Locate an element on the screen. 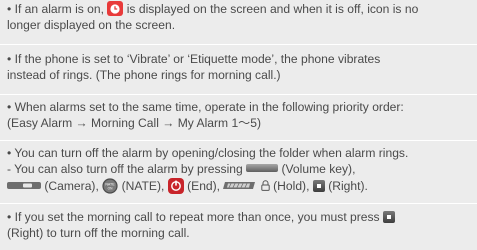  note-line: longer displayed on the screen. is located at coordinates (91, 25).